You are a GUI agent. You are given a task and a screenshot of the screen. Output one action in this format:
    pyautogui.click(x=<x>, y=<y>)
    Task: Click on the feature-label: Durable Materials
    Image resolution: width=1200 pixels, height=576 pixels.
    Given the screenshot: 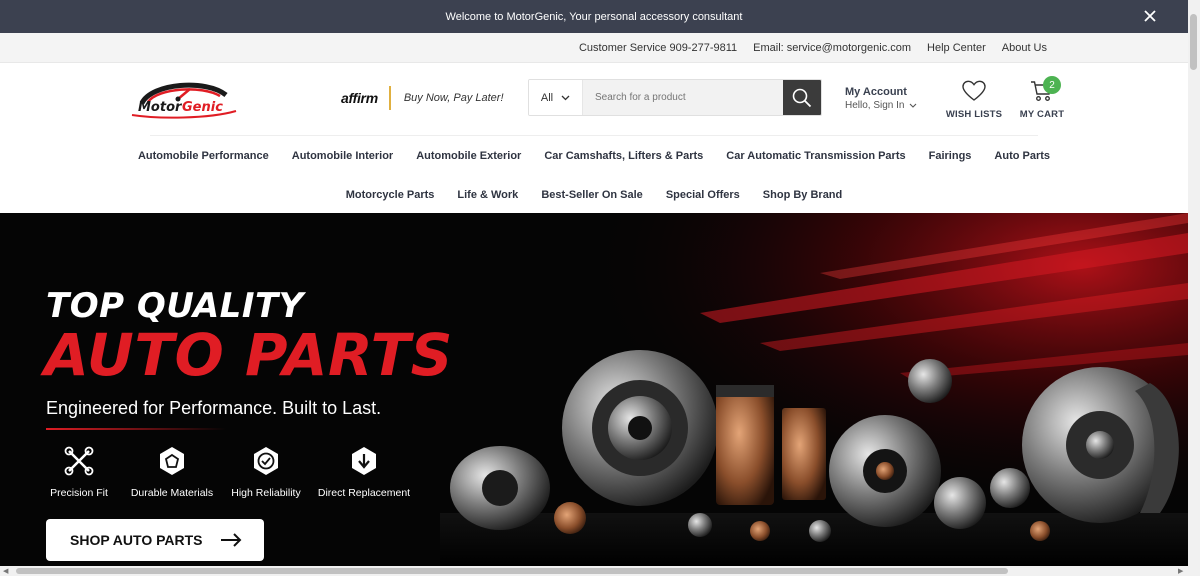 What is the action you would take?
    pyautogui.click(x=172, y=493)
    